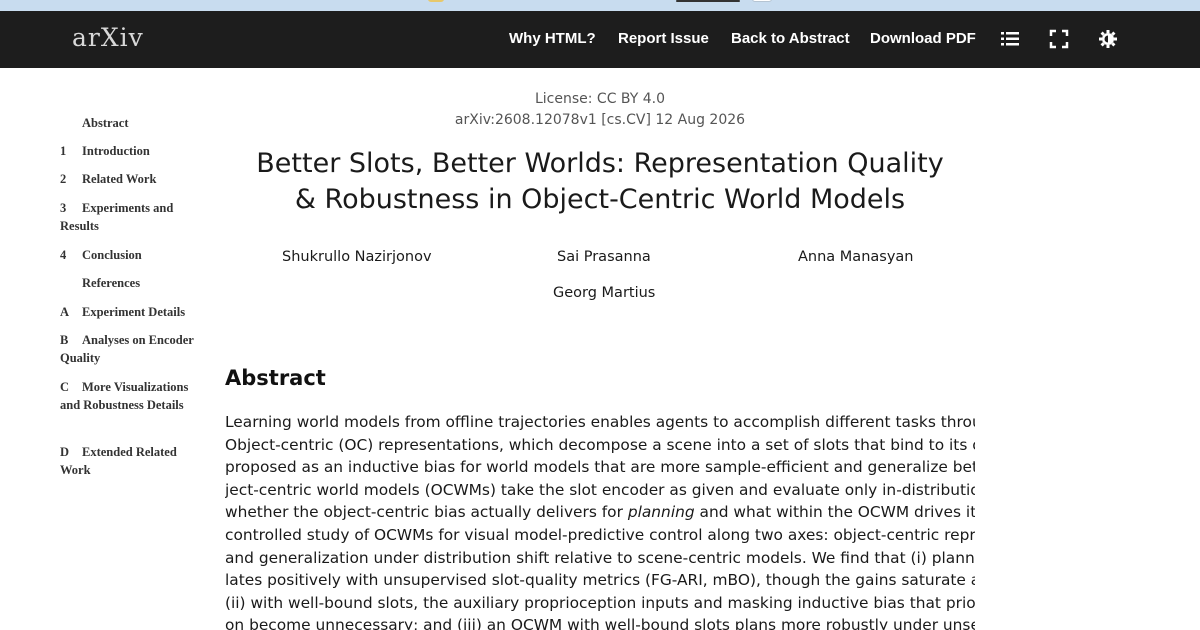 Image resolution: width=1200 pixels, height=630 pixels. What do you see at coordinates (762, 1) in the screenshot?
I see `banner-button-fragment` at bounding box center [762, 1].